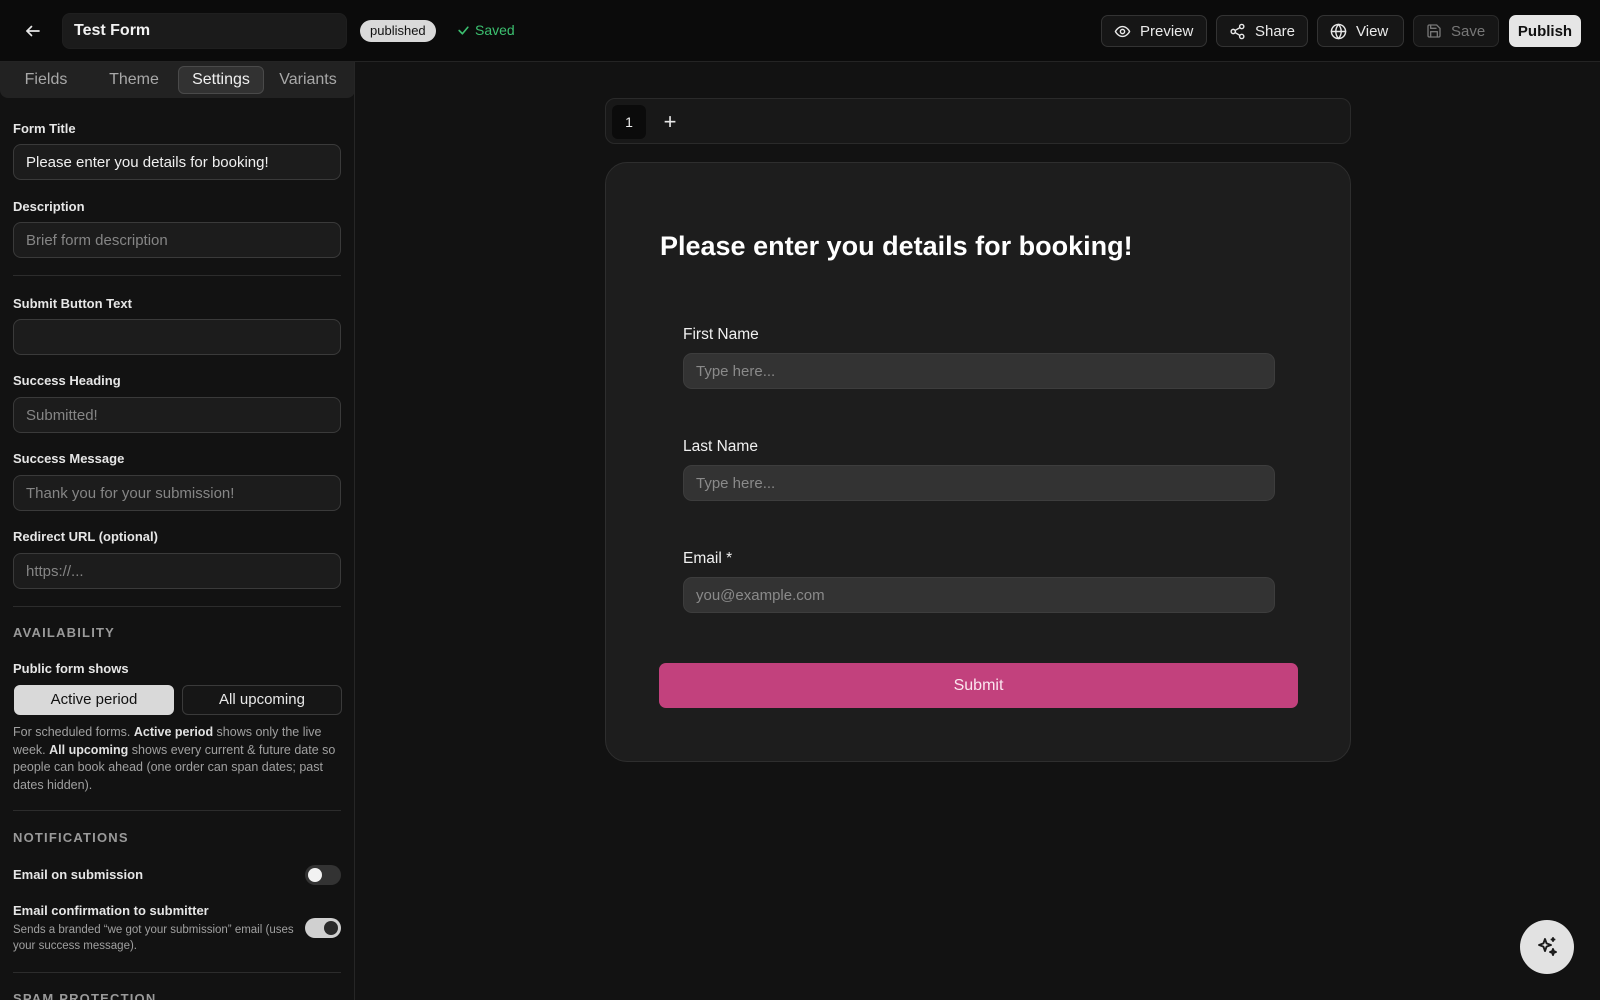 Image resolution: width=1600 pixels, height=1000 pixels. Describe the element at coordinates (1122, 31) in the screenshot. I see `eye-icon` at that location.